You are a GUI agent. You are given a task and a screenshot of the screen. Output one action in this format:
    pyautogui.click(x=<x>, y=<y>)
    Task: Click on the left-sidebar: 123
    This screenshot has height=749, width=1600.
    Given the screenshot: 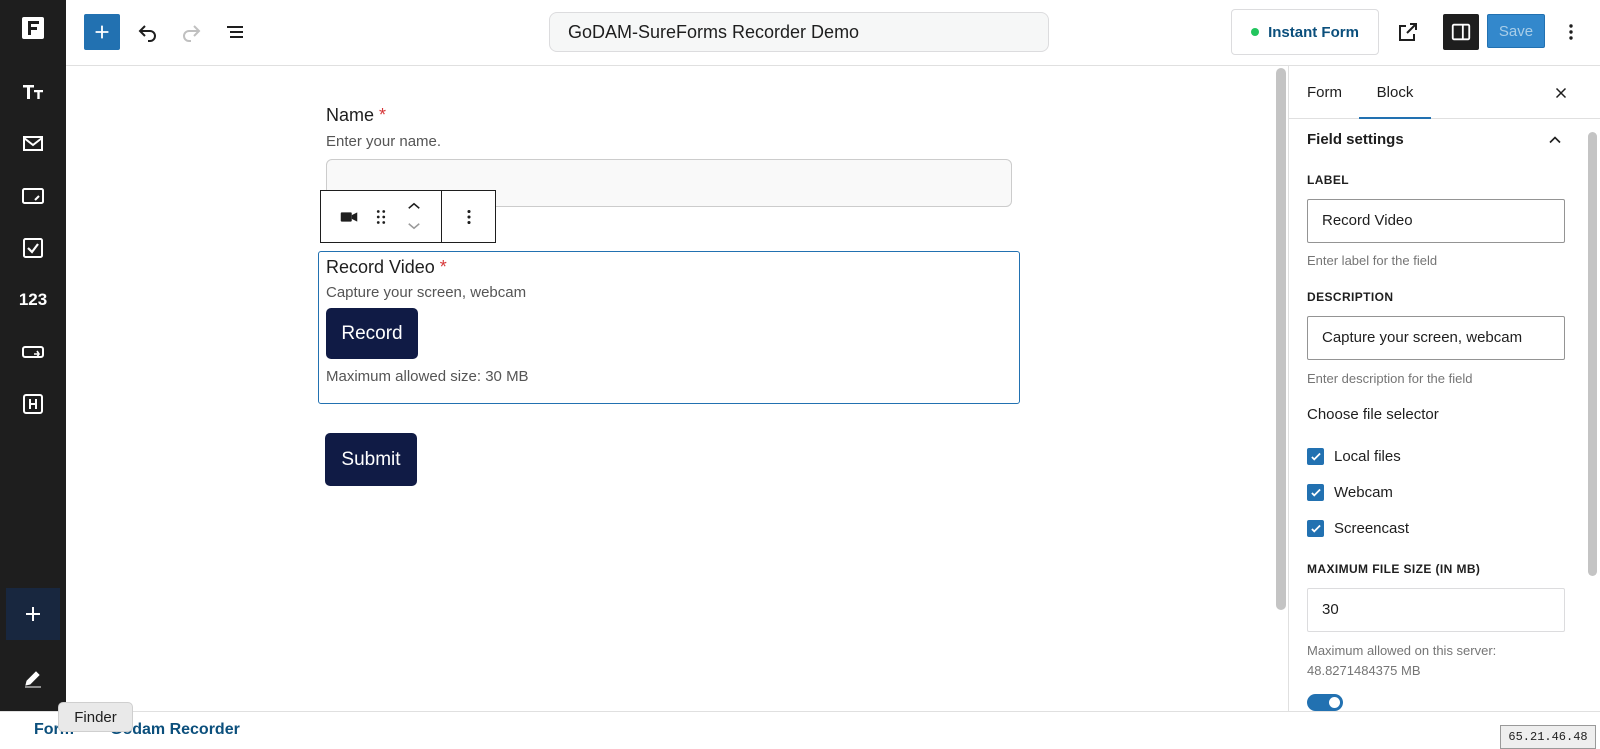 What is the action you would take?
    pyautogui.click(x=33, y=374)
    